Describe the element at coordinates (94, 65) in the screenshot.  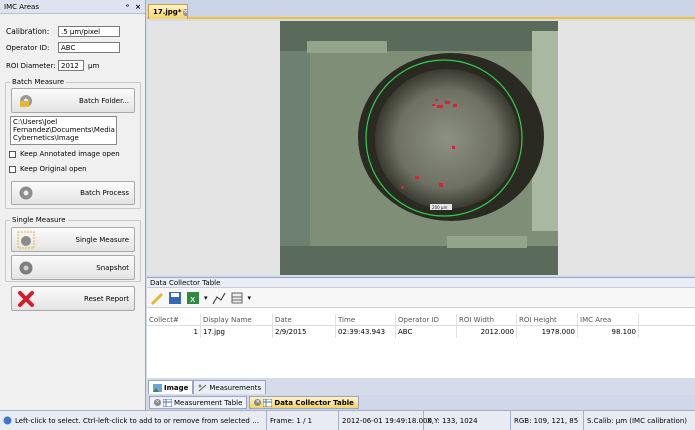
I see `roi-unit: µm` at that location.